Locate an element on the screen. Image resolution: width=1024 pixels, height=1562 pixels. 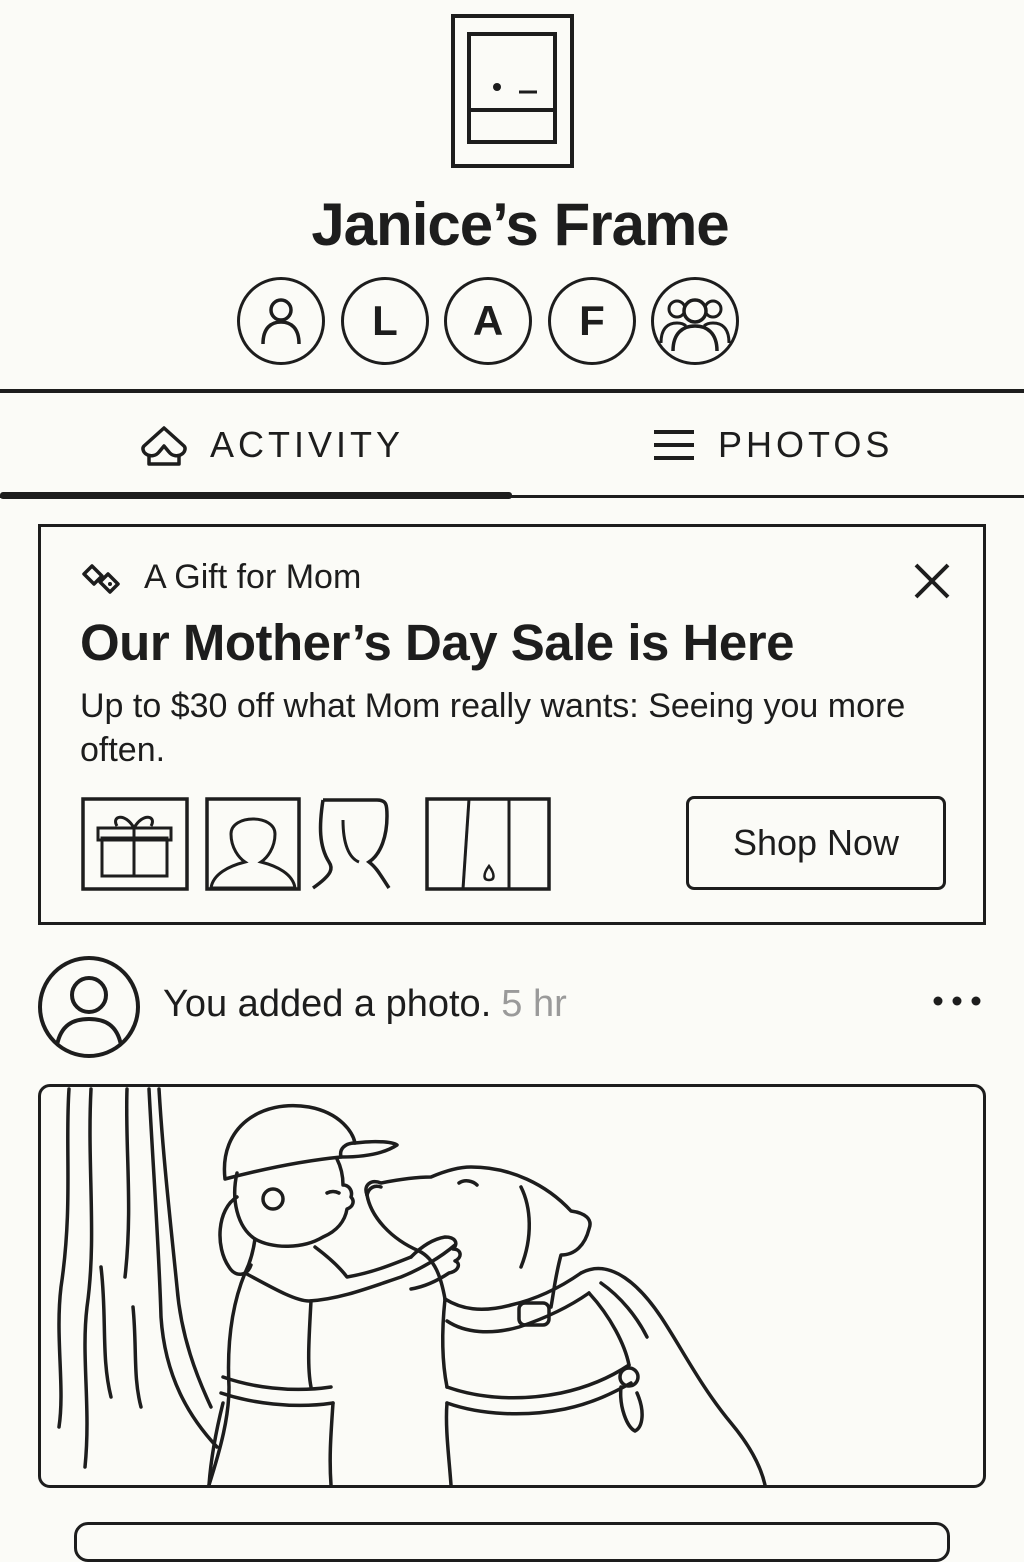
tab-activity-indicator is located at coordinates (256, 495).